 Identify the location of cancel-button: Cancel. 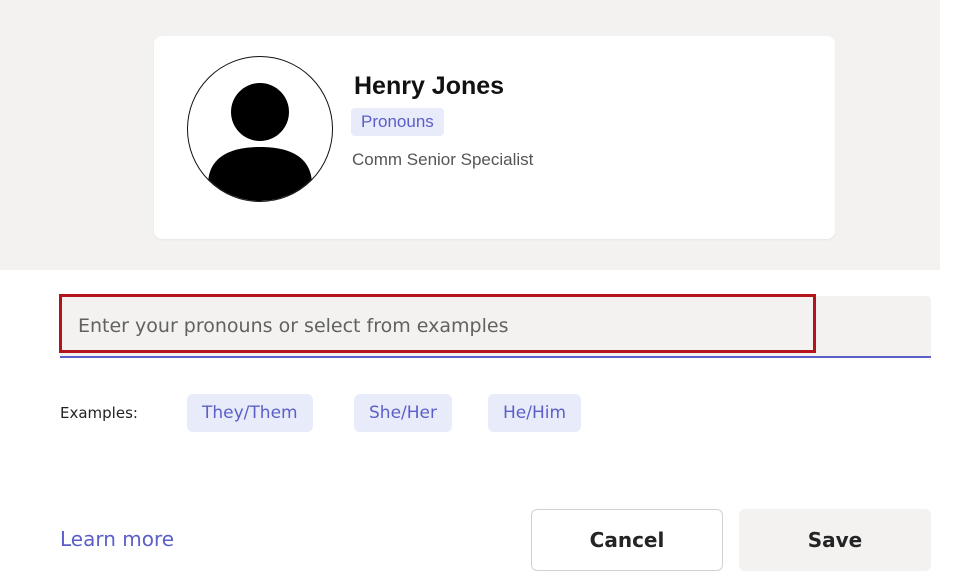
(627, 540).